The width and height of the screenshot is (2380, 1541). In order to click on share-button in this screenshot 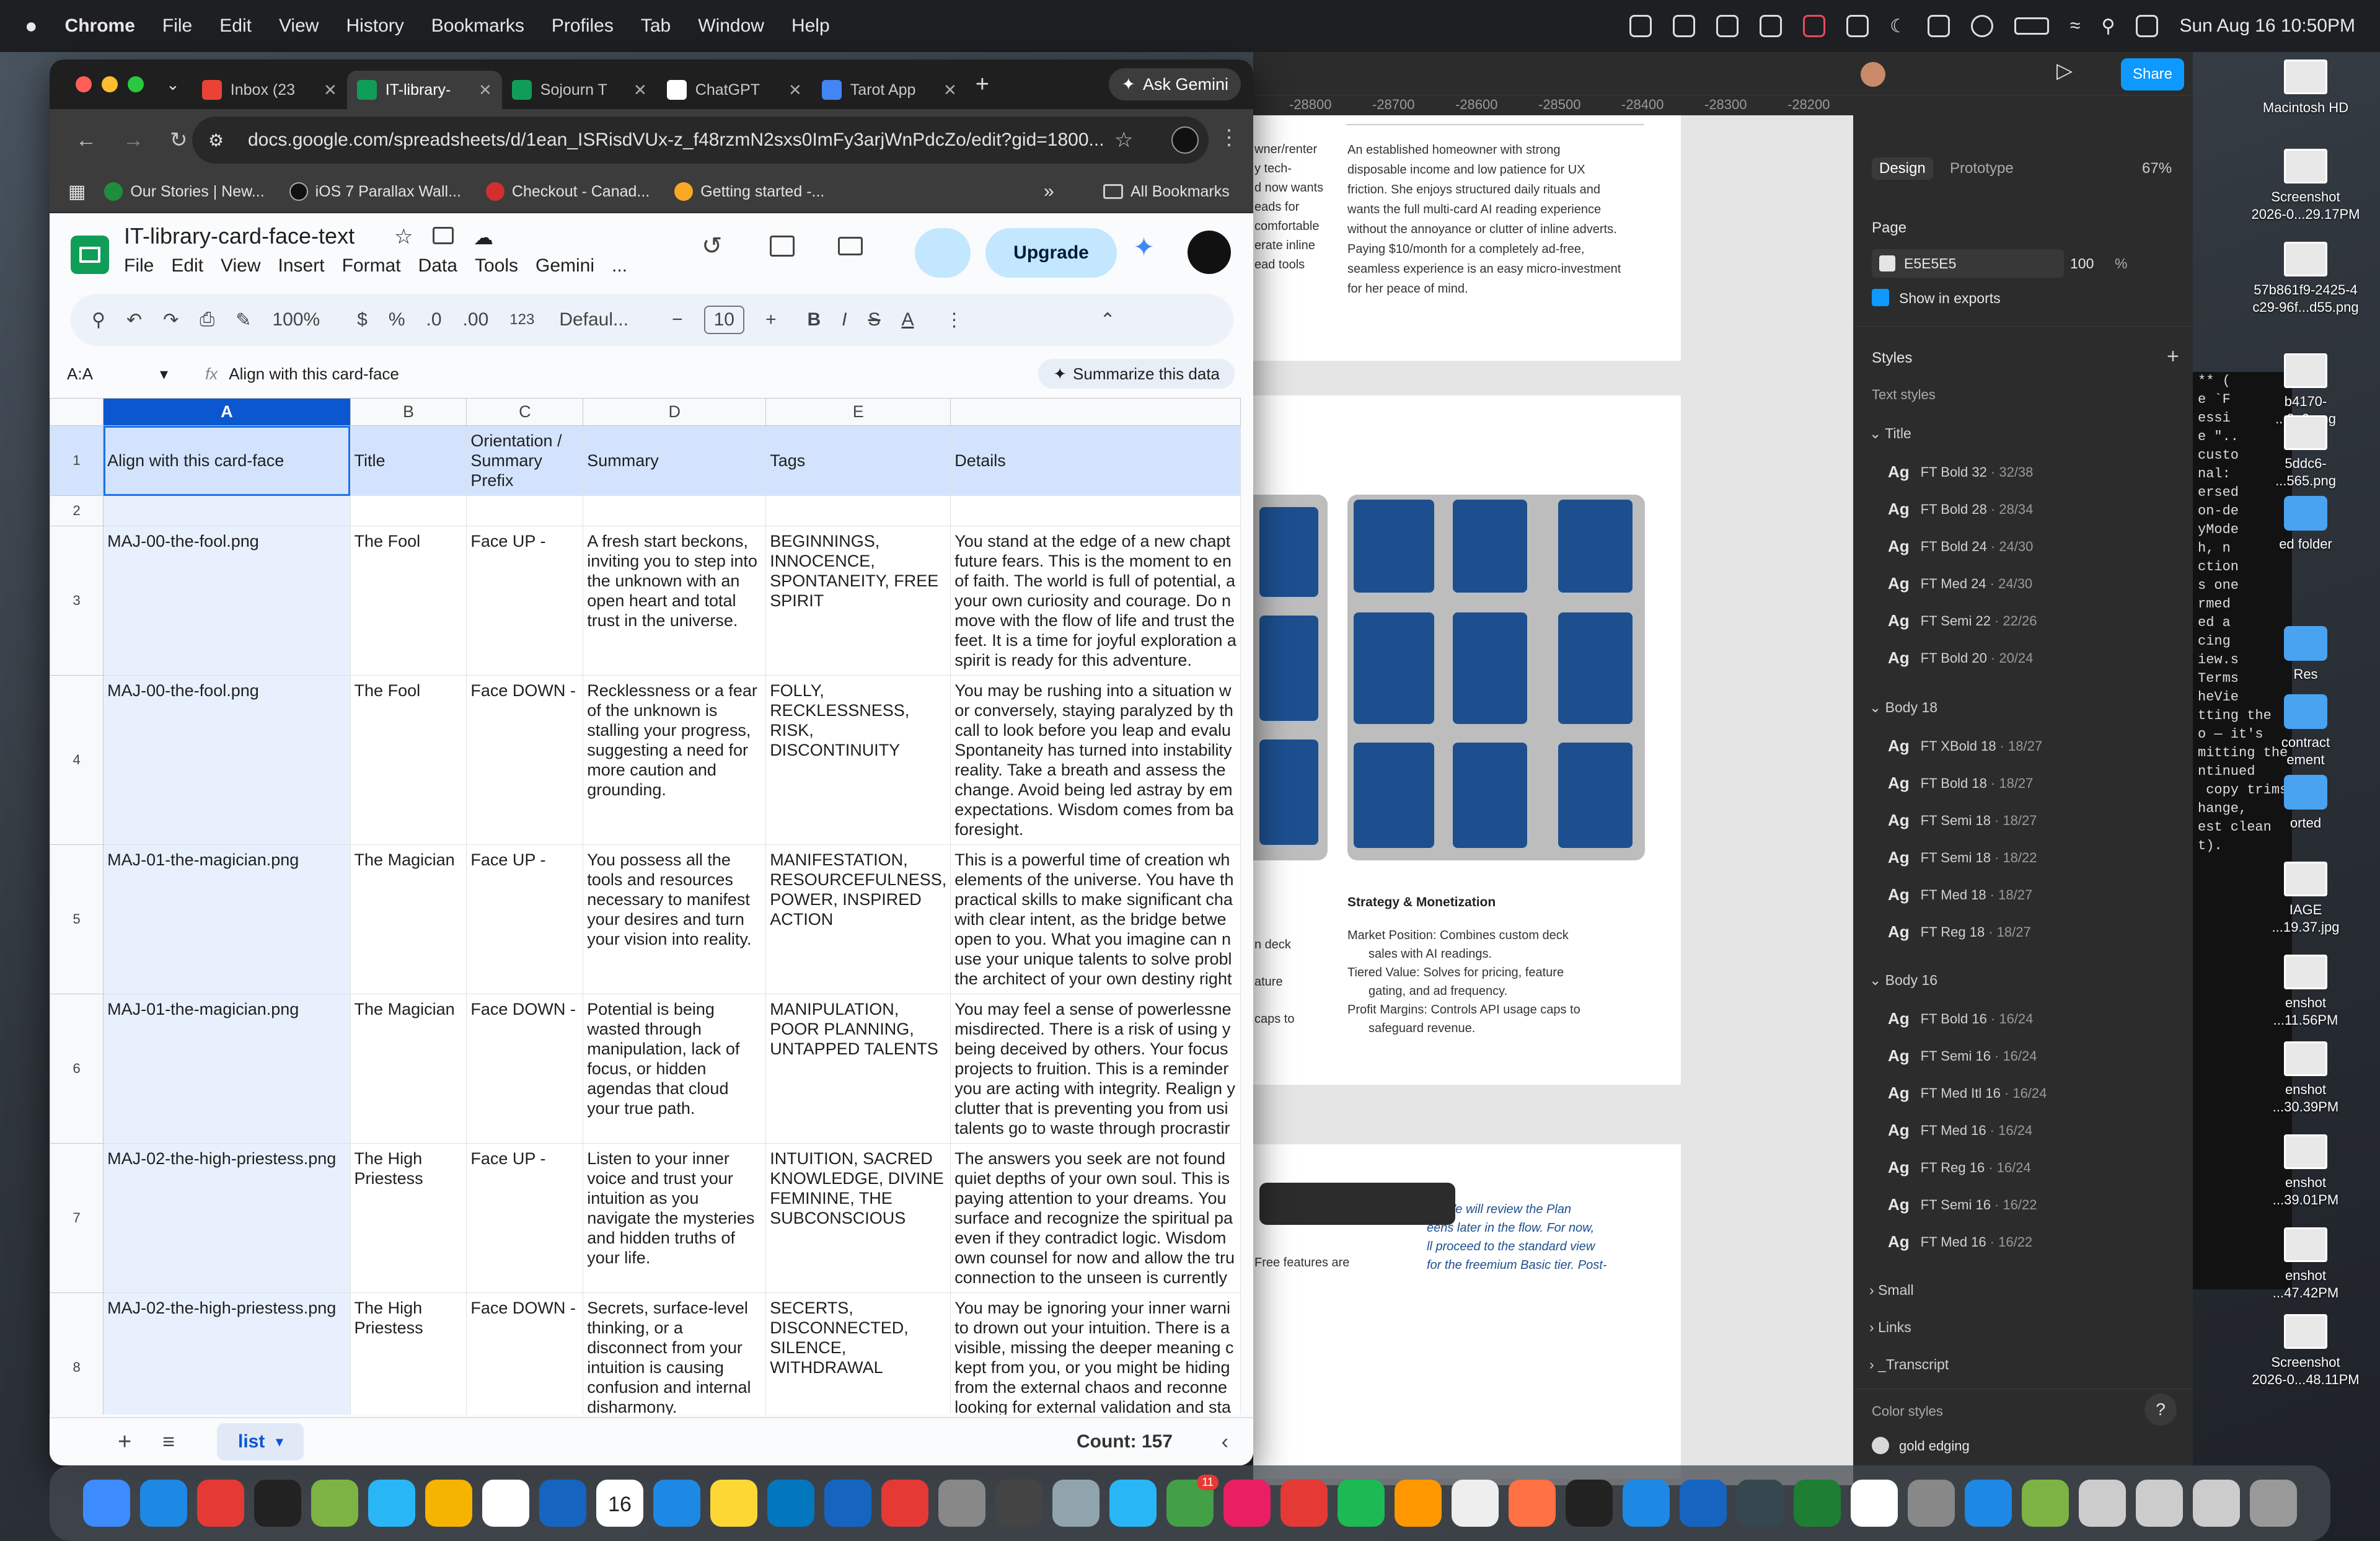, I will do `click(943, 253)`.